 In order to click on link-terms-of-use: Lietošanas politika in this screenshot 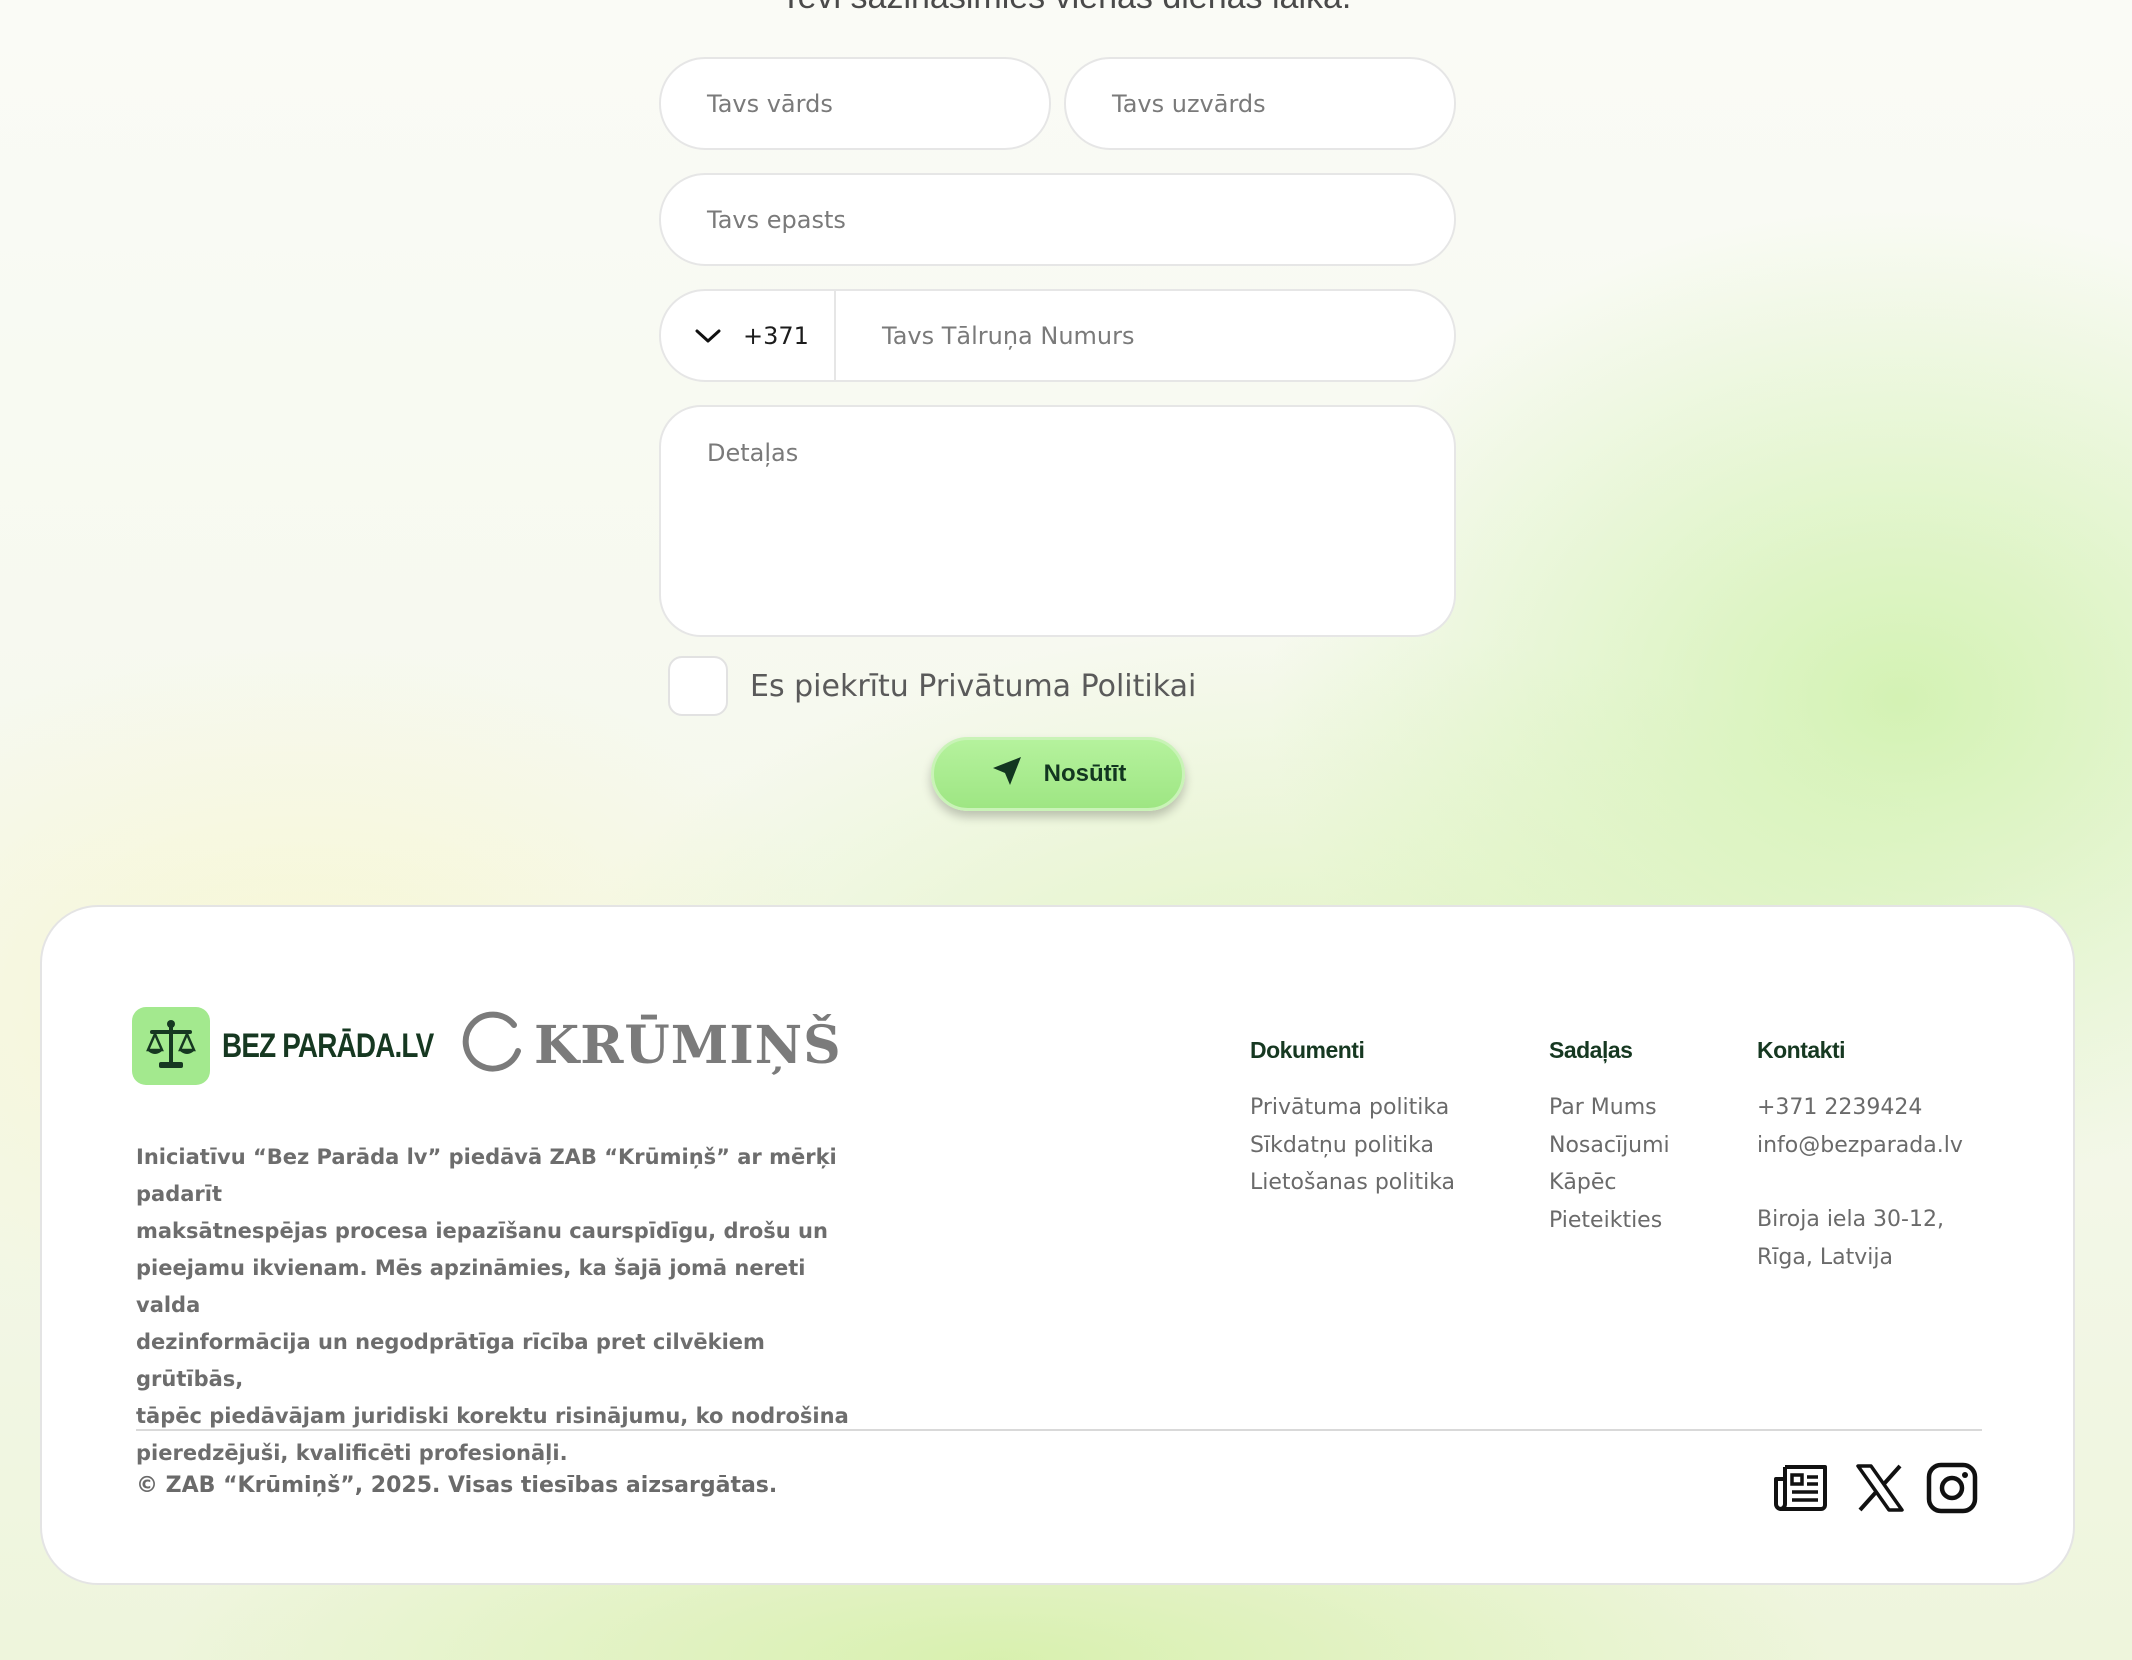, I will do `click(1352, 1183)`.